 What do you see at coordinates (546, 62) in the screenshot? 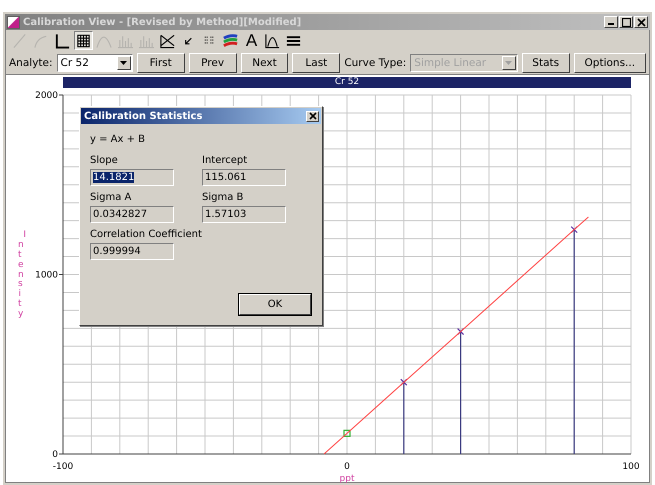
I see `stats-button: Stats` at bounding box center [546, 62].